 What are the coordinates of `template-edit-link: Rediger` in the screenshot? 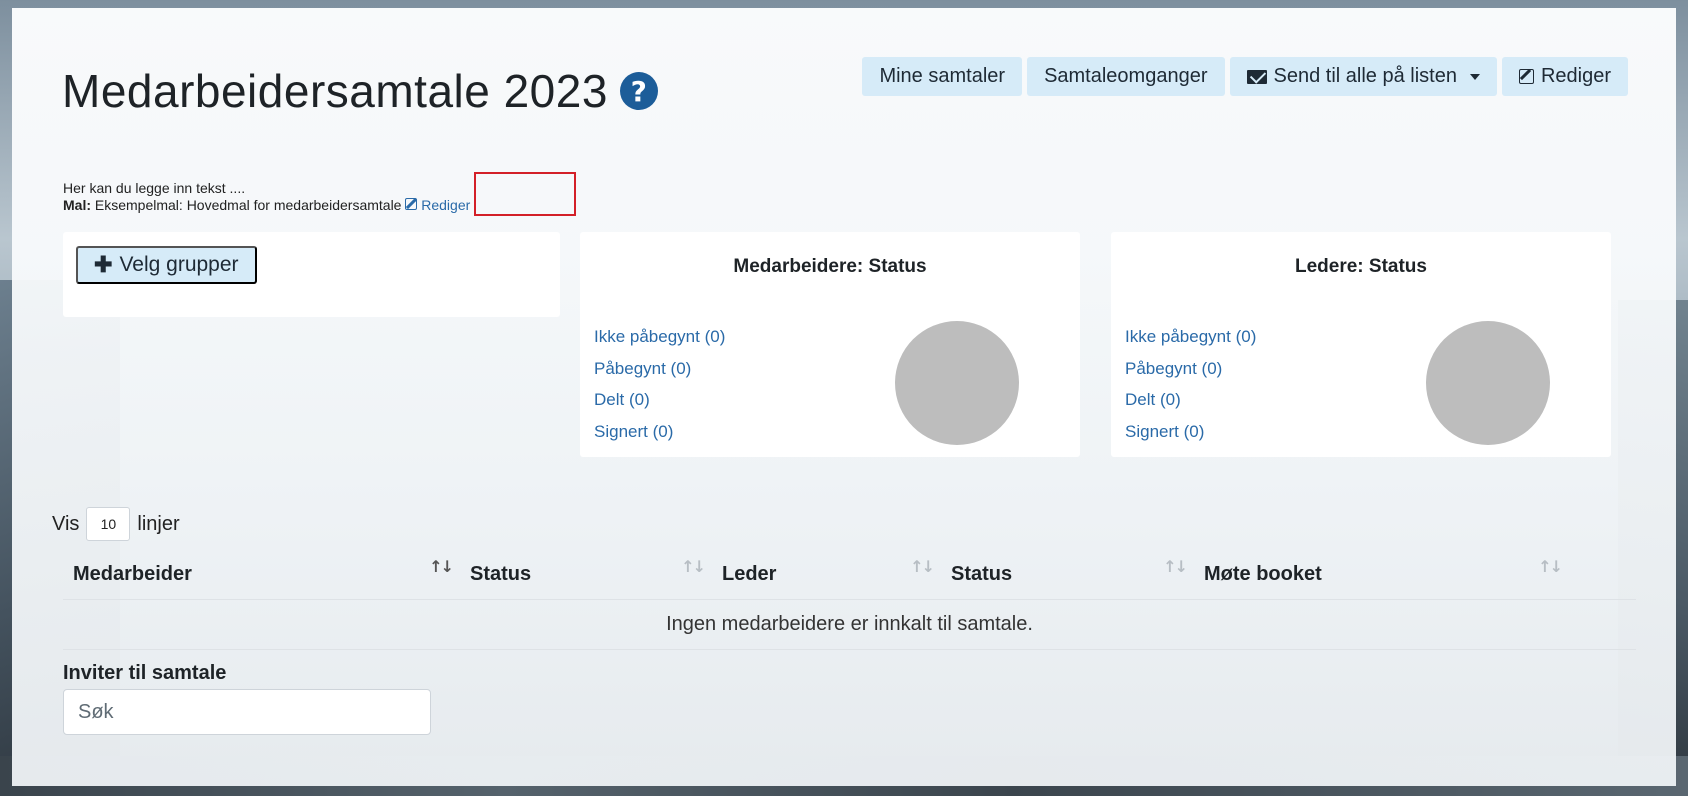 It's located at (437, 205).